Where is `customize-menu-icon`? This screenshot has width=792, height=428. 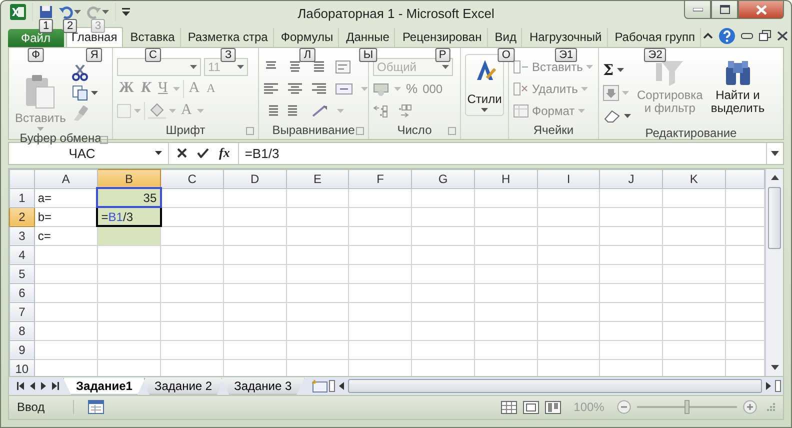
customize-menu-icon is located at coordinates (126, 12).